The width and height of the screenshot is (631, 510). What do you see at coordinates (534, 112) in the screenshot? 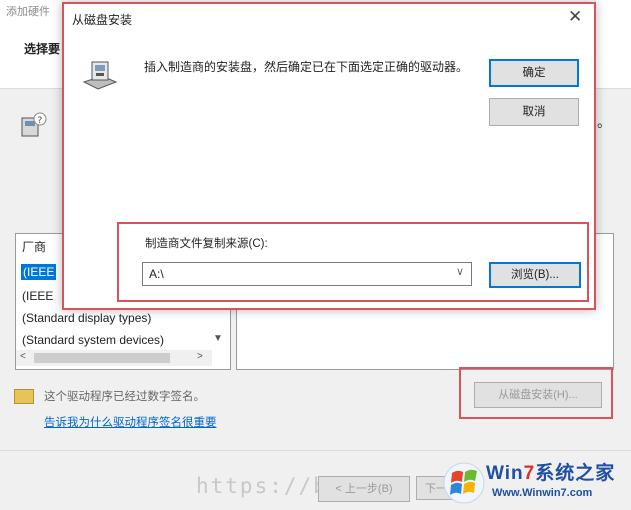
I see `cancel-button: 取消` at bounding box center [534, 112].